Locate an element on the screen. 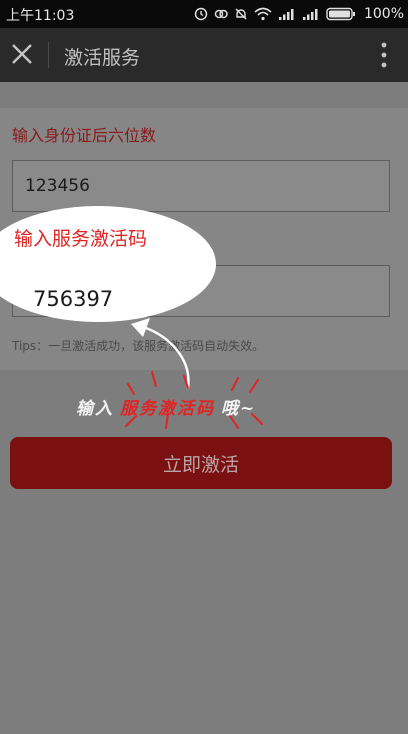 Image resolution: width=408 pixels, height=734 pixels. activate-button: 立即激活 is located at coordinates (201, 463).